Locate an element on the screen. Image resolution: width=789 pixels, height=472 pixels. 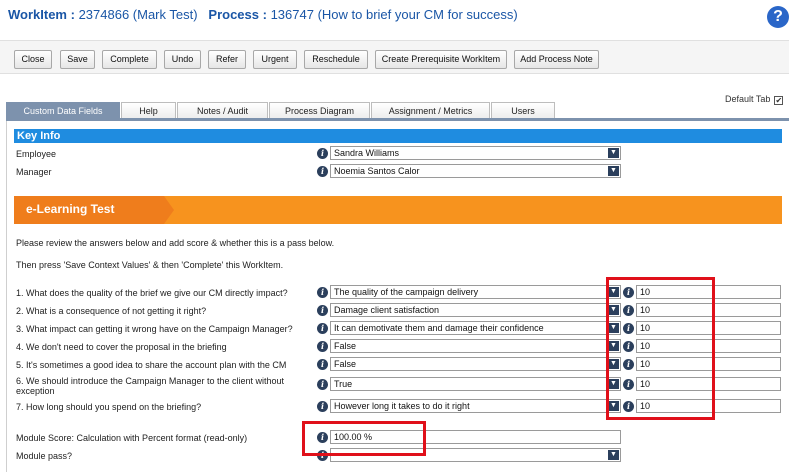
default-tab-toggle: Default Tab ✔ is located at coordinates (754, 99).